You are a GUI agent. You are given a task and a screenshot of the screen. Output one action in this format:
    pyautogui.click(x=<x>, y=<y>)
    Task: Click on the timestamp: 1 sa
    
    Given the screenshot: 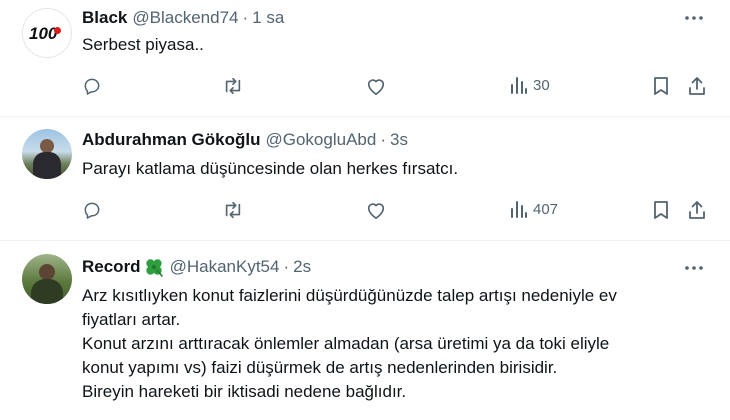 What is the action you would take?
    pyautogui.click(x=268, y=18)
    